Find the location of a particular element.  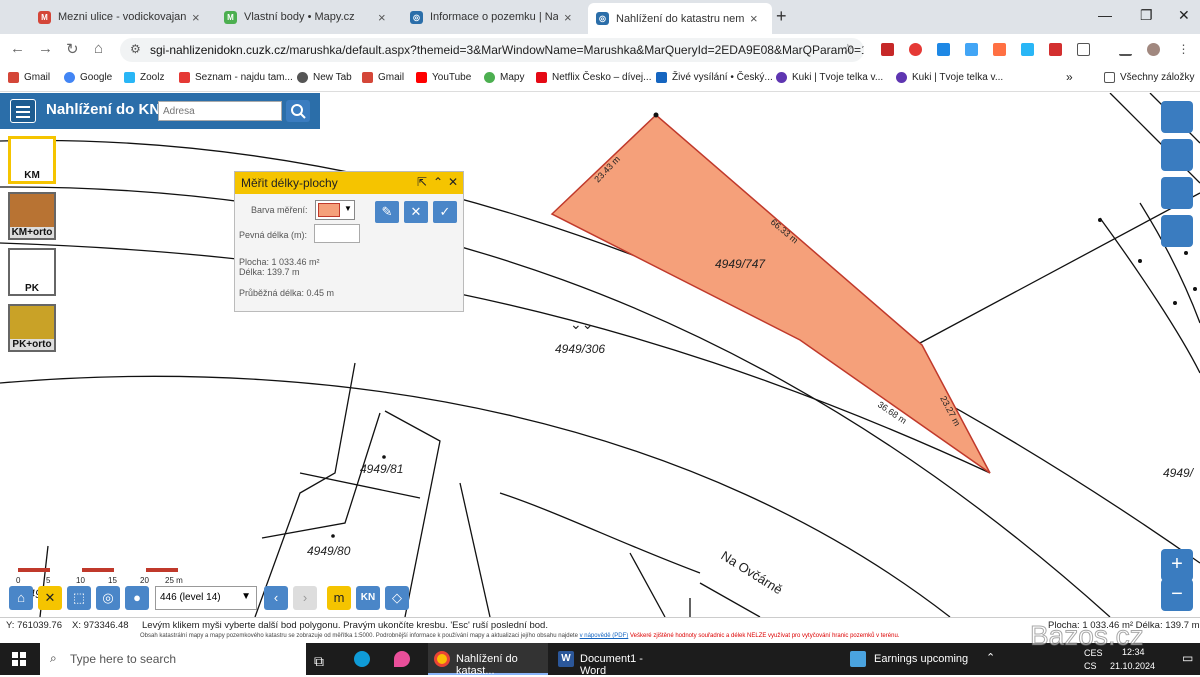

fixed-length-input is located at coordinates (337, 233).